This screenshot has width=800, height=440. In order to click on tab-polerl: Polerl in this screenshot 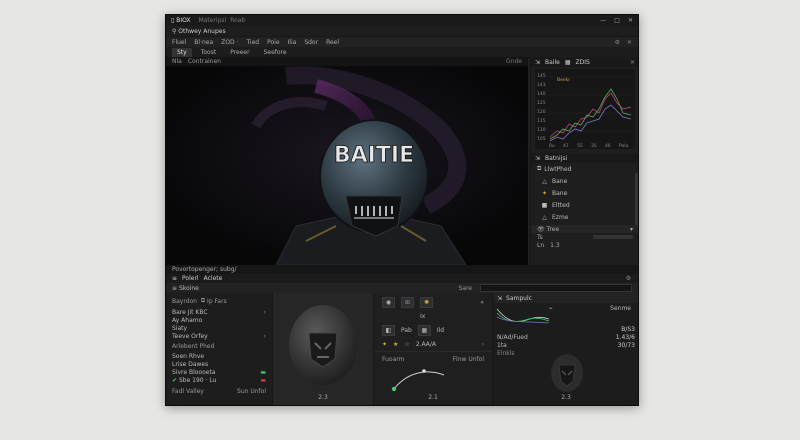, I will do `click(190, 278)`.